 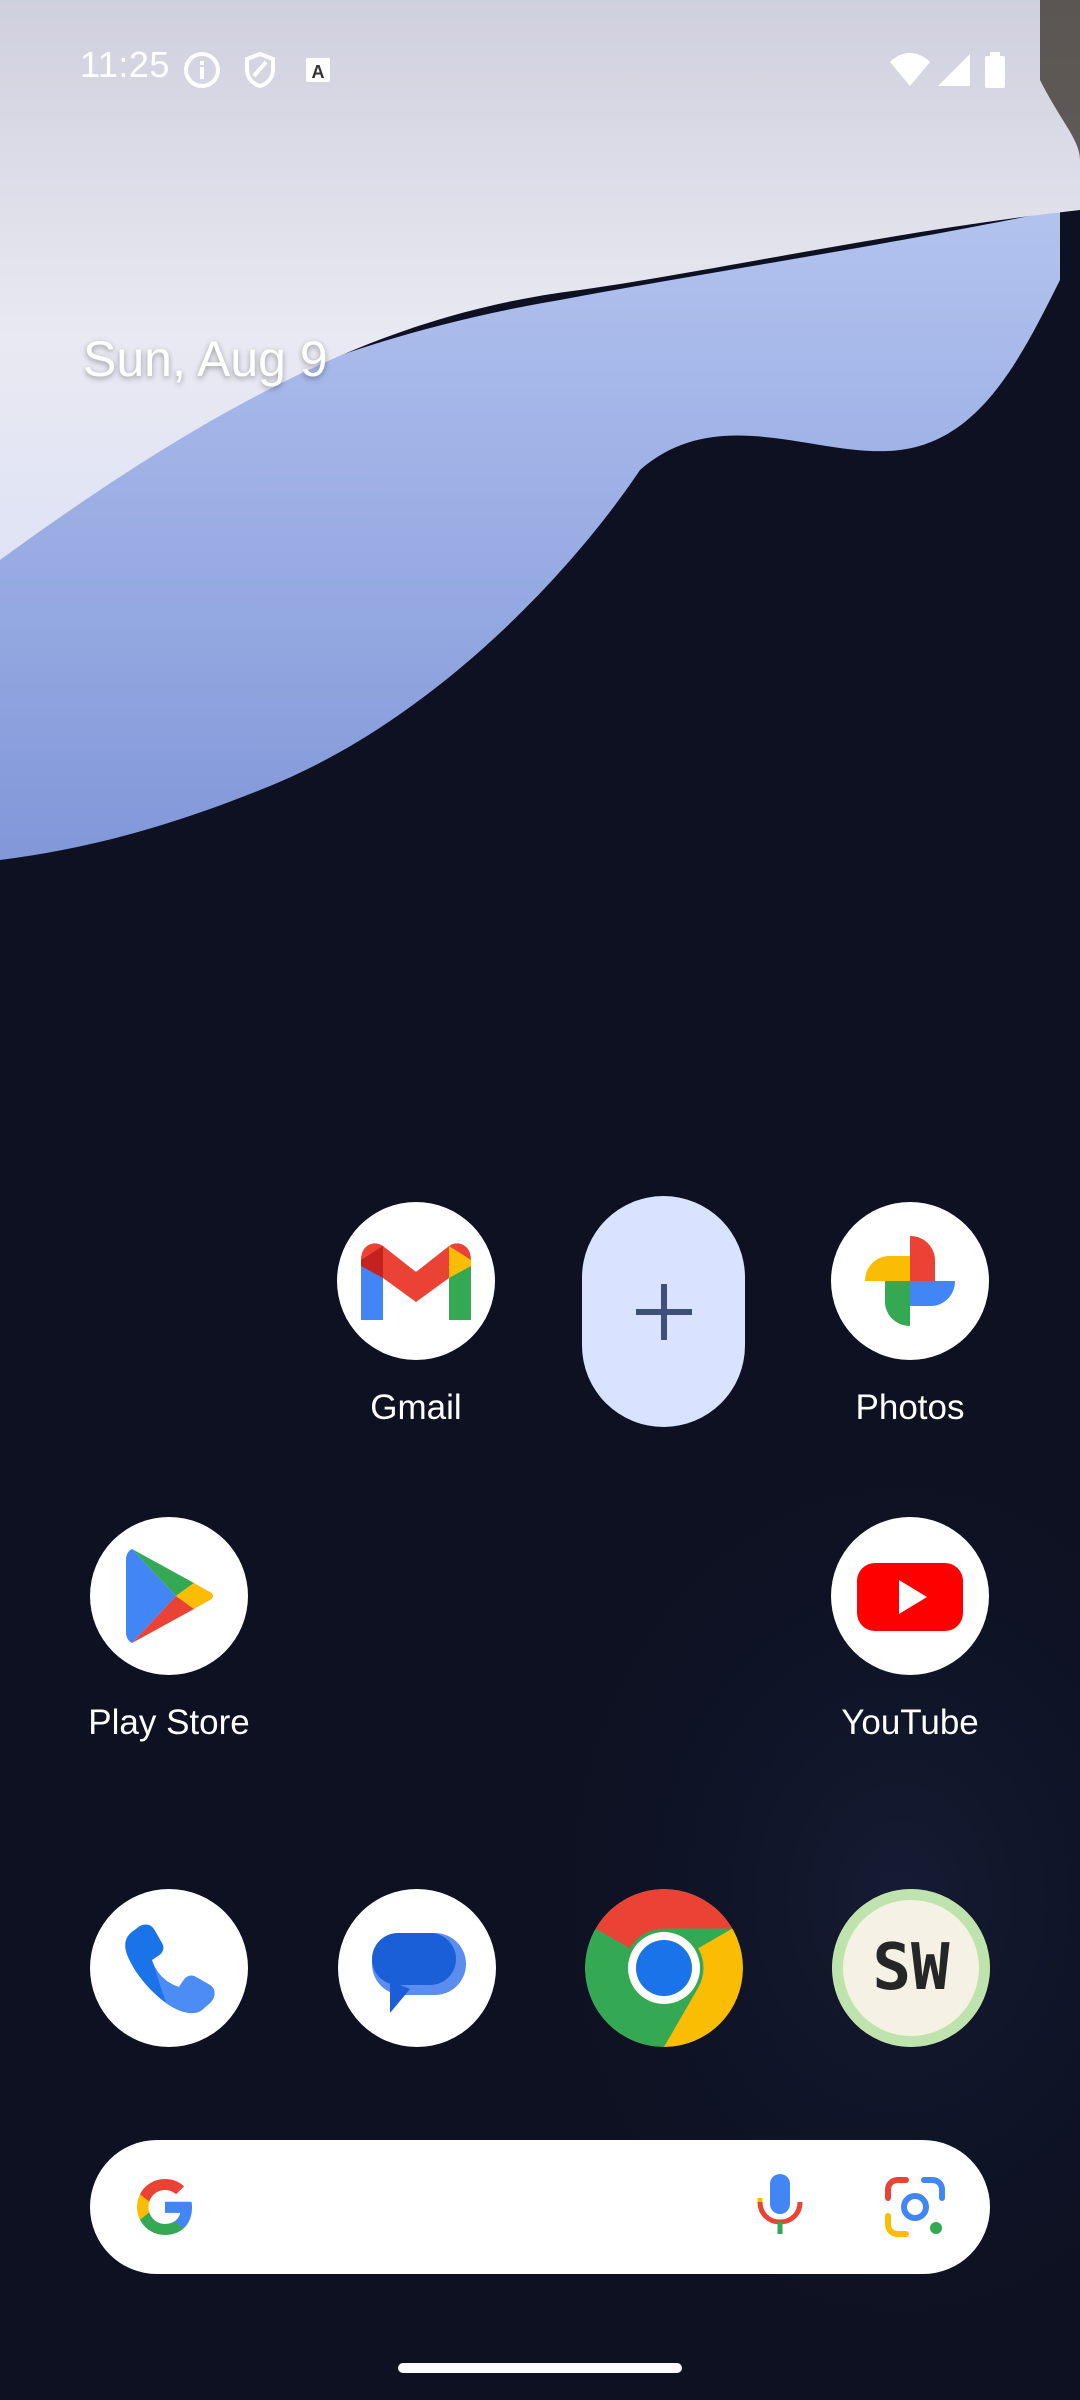 What do you see at coordinates (260, 70) in the screenshot?
I see `shield-icon` at bounding box center [260, 70].